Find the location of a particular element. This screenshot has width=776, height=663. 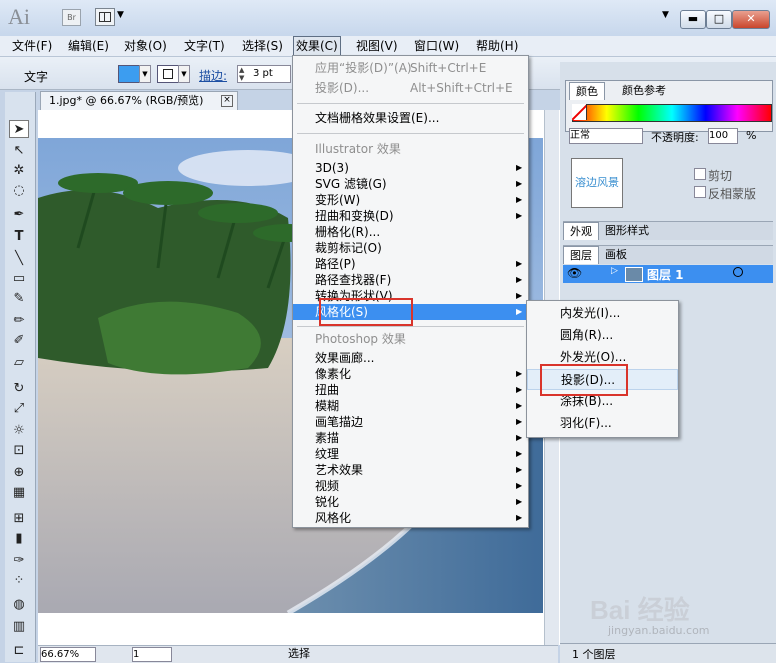

direct-selection-tool-icon: ↖ is located at coordinates (19, 151).